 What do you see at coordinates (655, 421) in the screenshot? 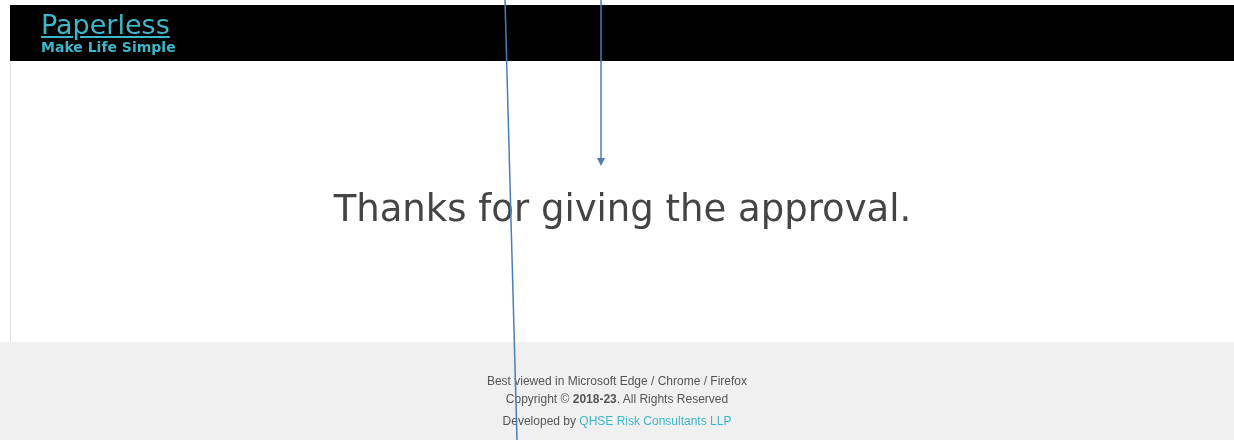
I see `developer-link: QHSE Risk Consultants LLP` at bounding box center [655, 421].